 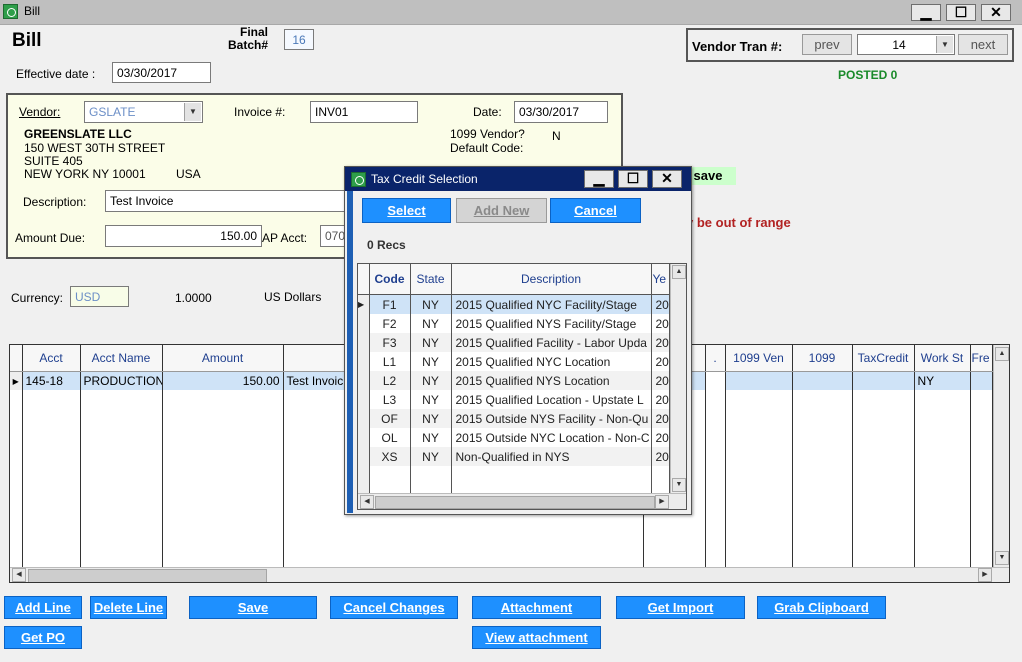 What do you see at coordinates (223, 380) in the screenshot?
I see `cell-amount: 150.00` at bounding box center [223, 380].